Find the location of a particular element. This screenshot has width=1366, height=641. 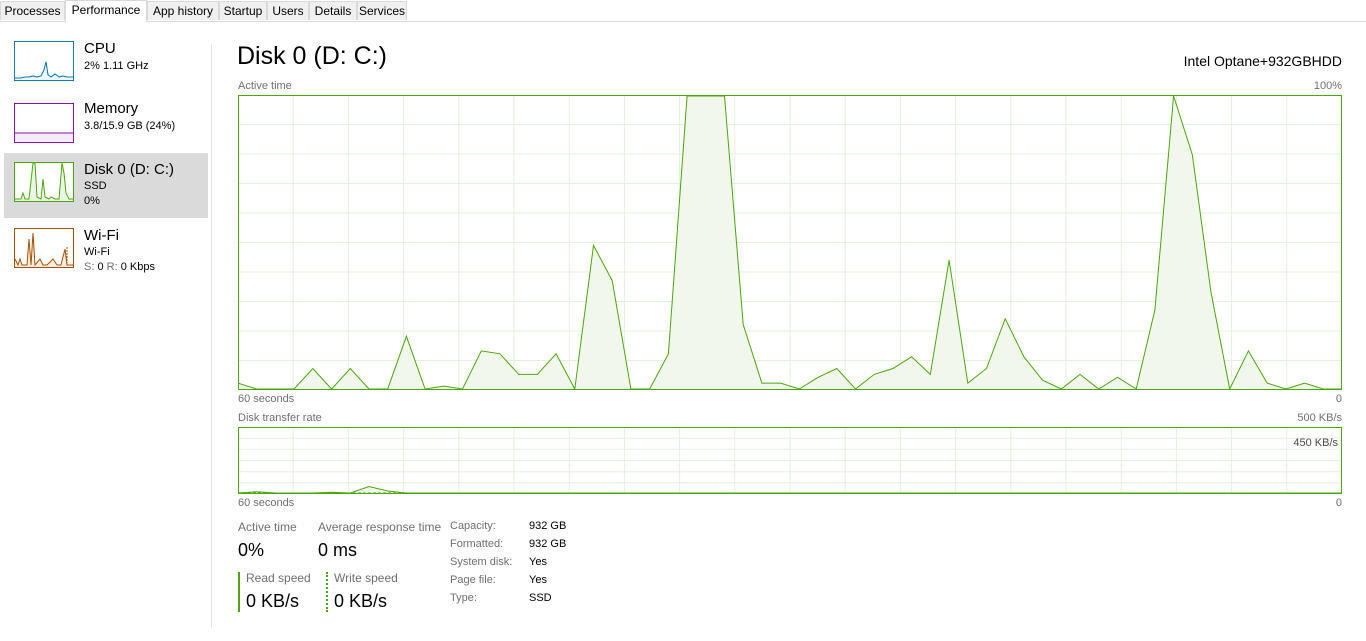

page-file-label: Page file: is located at coordinates (473, 580).